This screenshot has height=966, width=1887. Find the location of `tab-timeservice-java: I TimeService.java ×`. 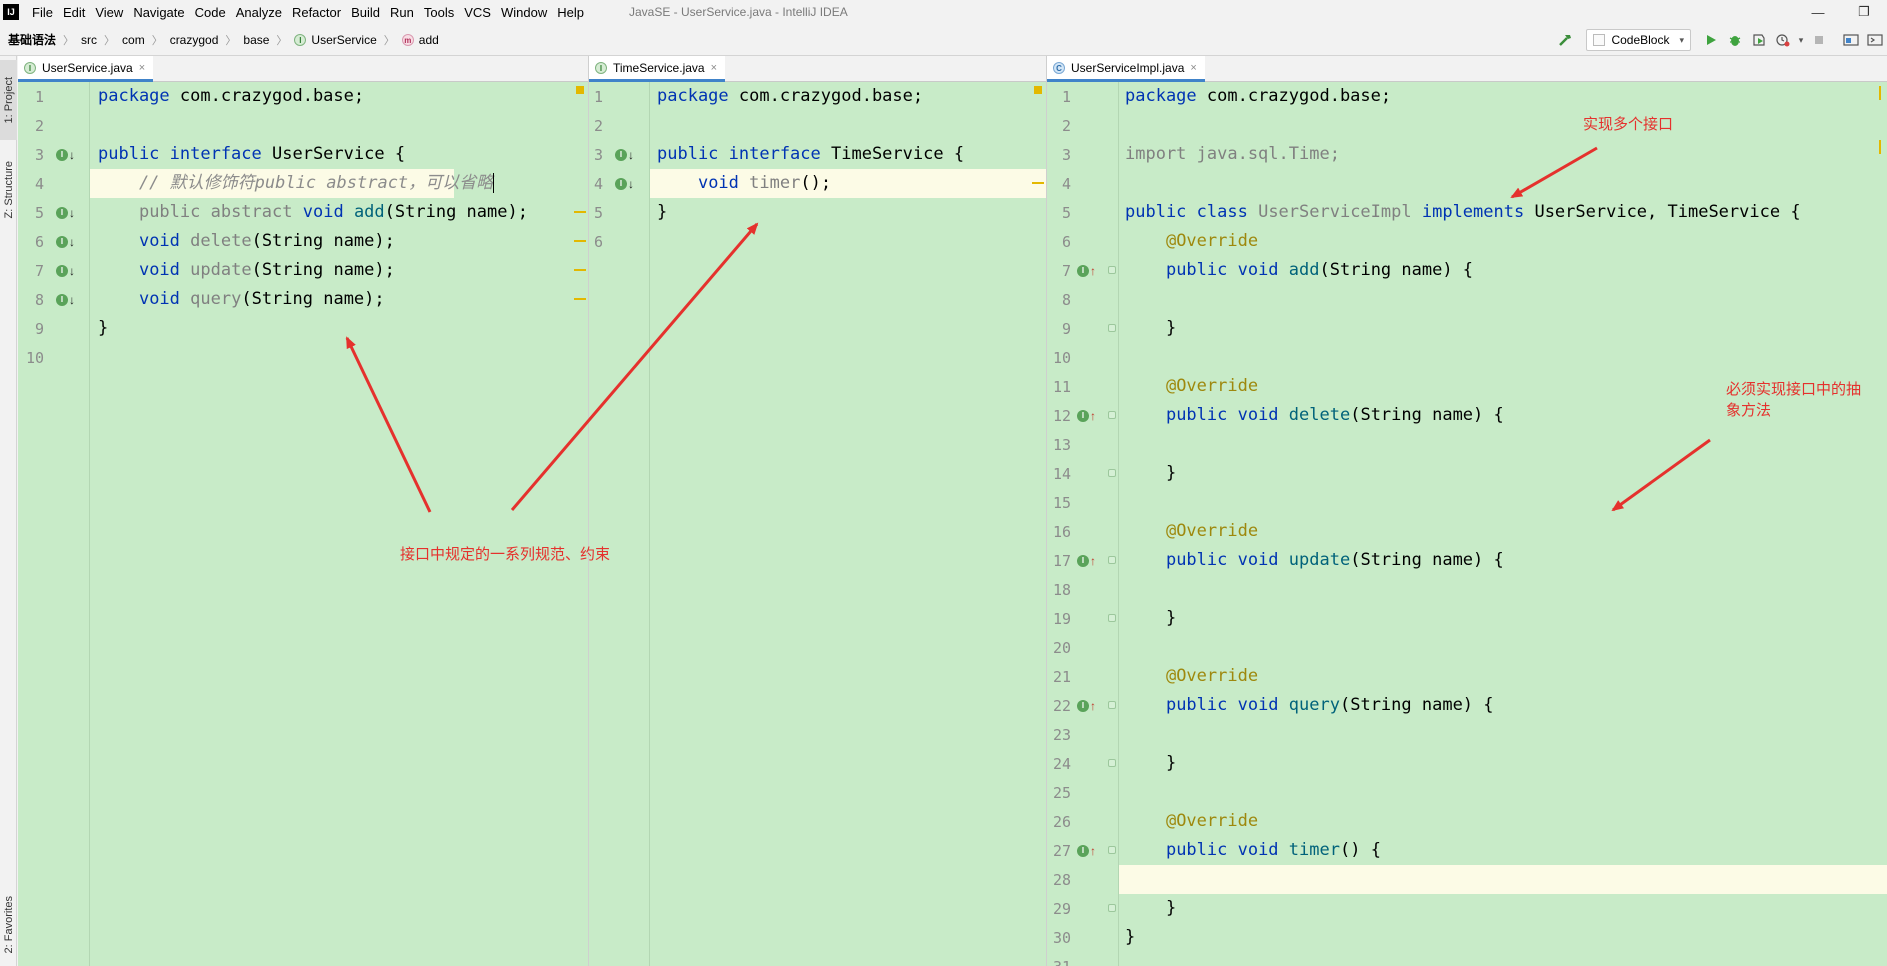

tab-timeservice-java: I TimeService.java × is located at coordinates (657, 69).